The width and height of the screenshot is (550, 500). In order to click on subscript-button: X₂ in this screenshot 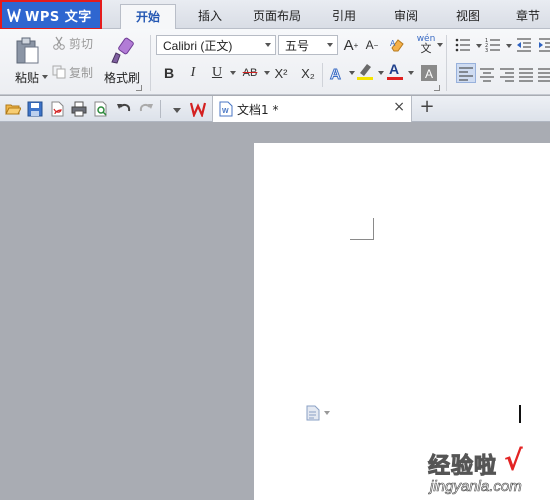, I will do `click(308, 73)`.